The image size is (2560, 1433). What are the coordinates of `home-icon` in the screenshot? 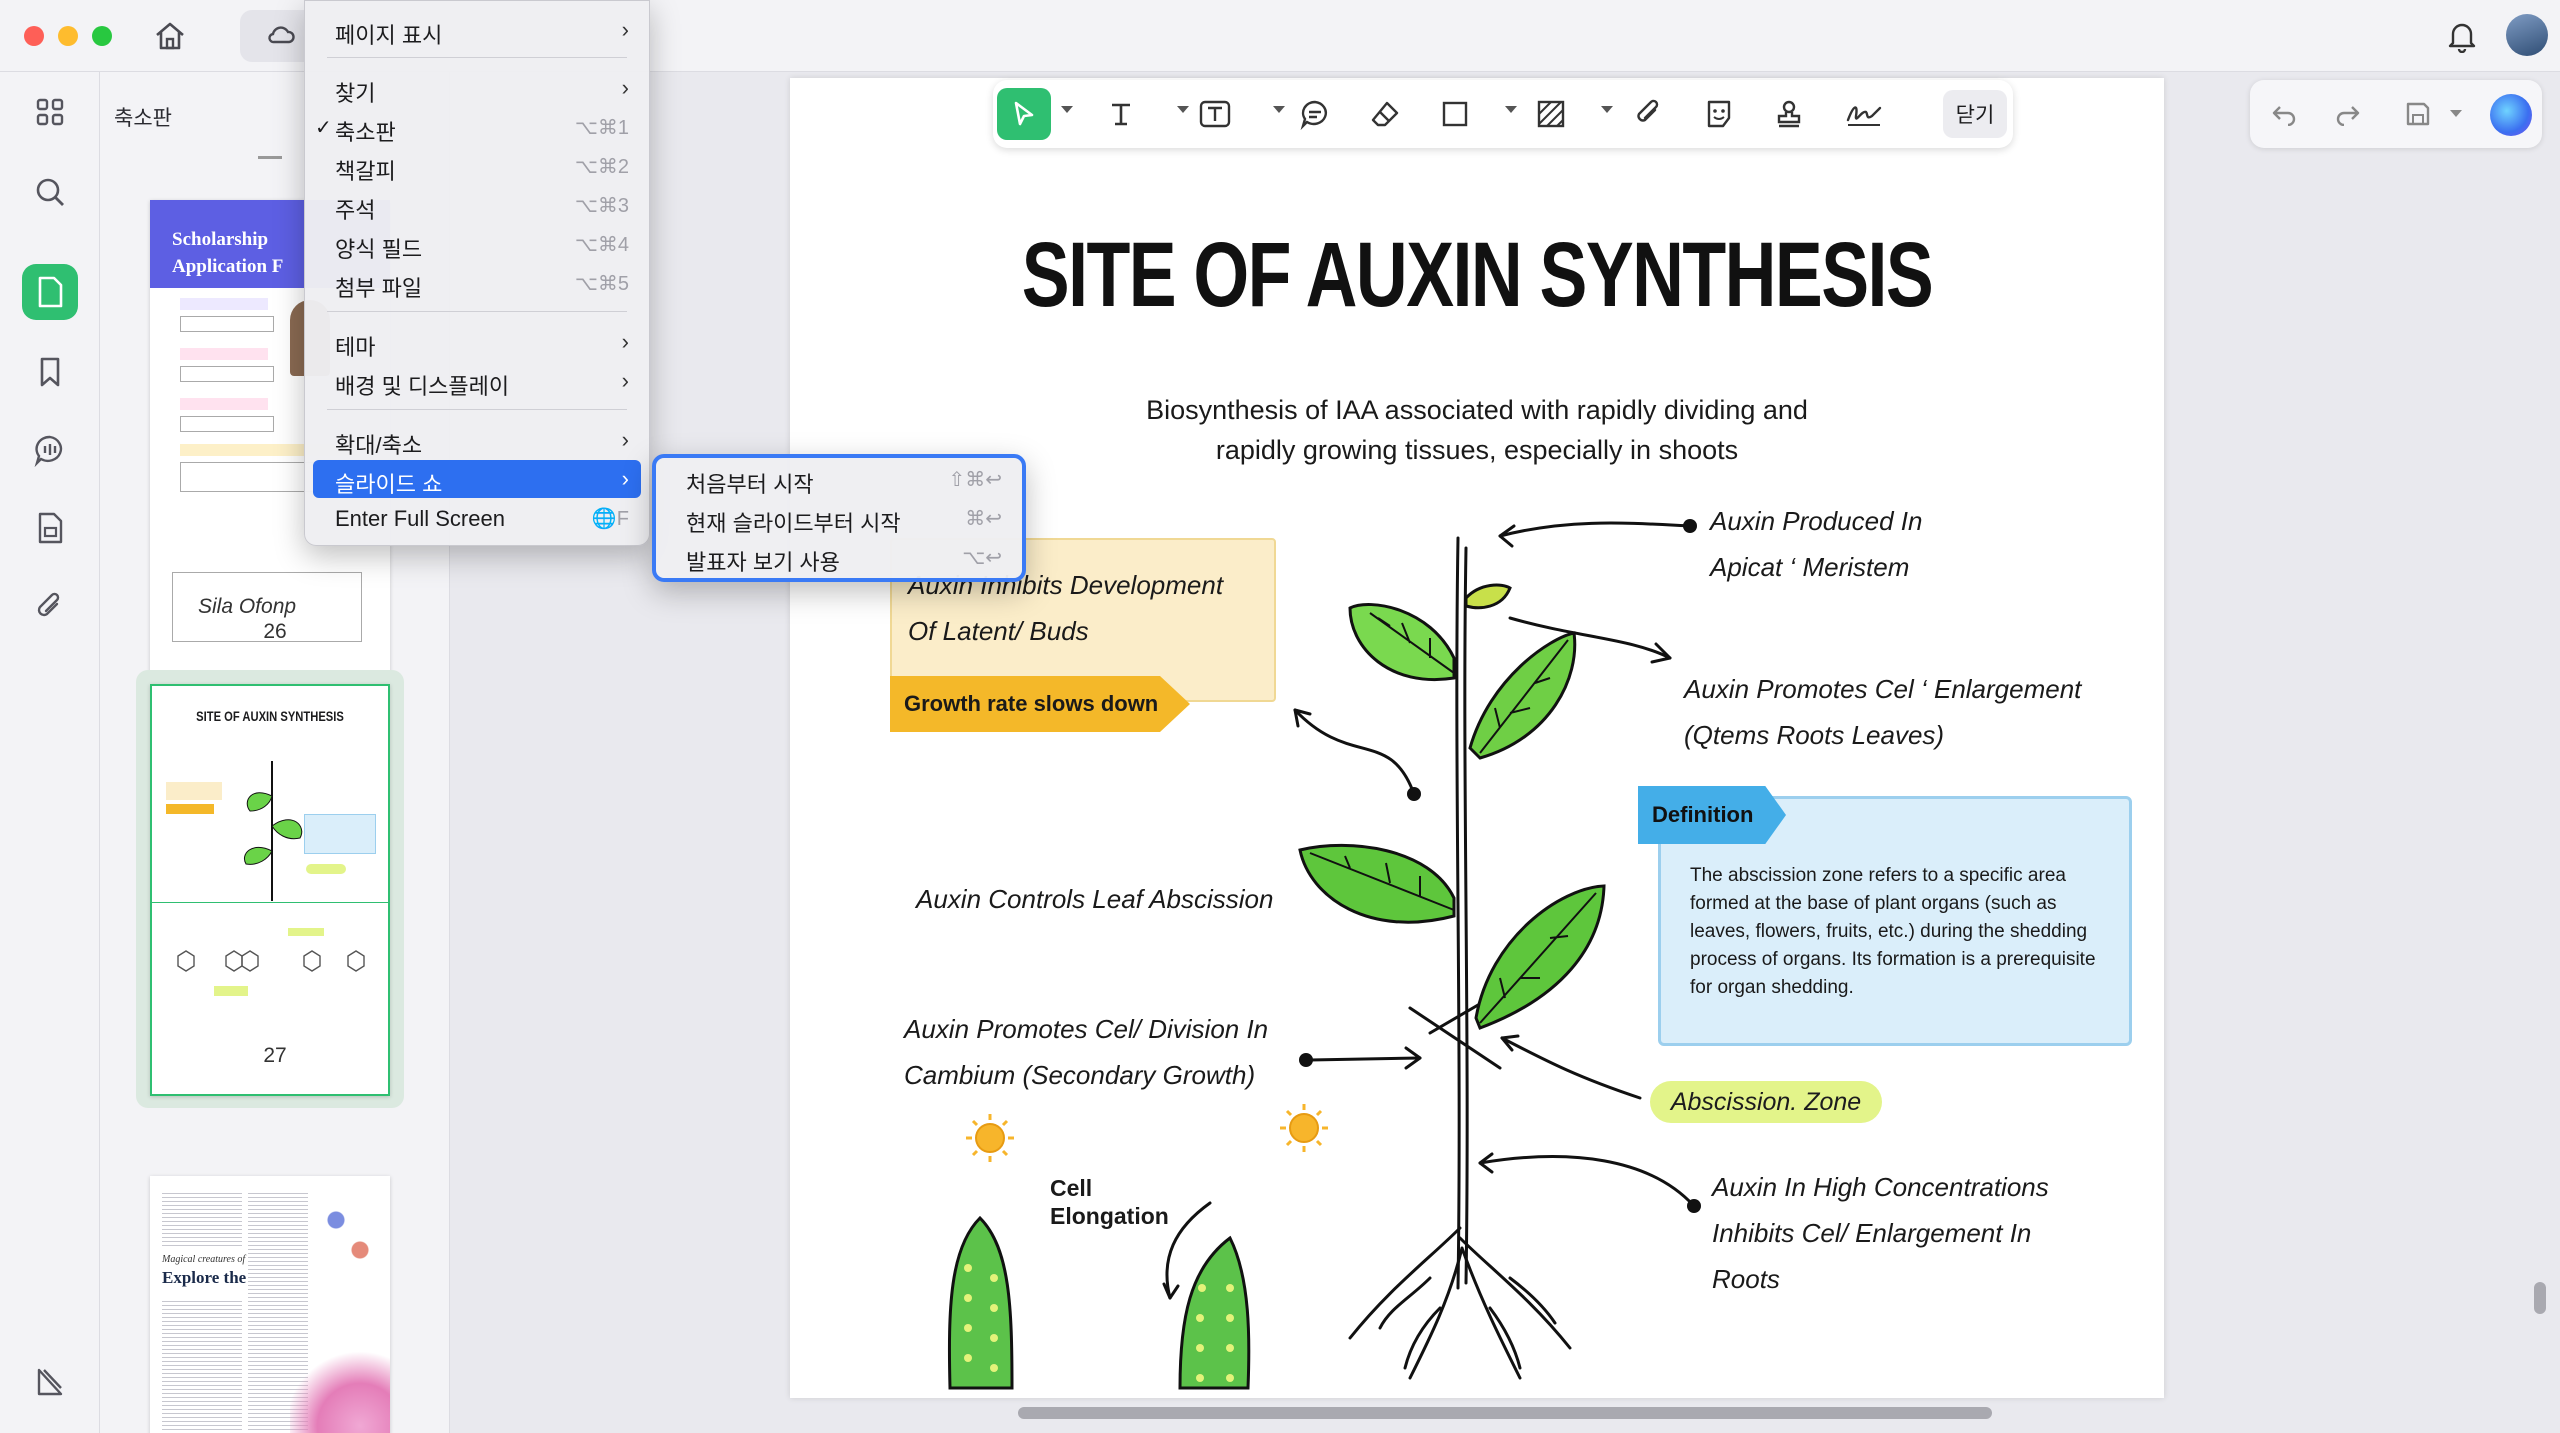 It's located at (170, 36).